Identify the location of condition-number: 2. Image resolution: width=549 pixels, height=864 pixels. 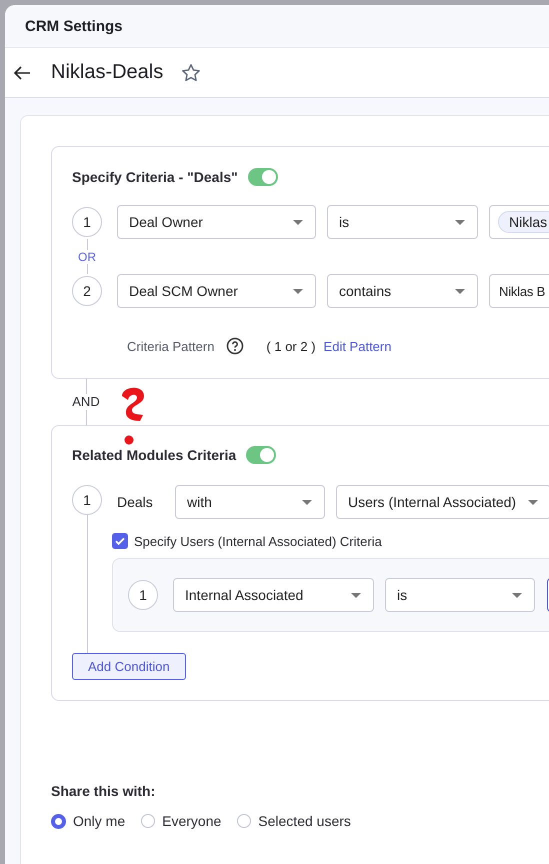
(87, 291).